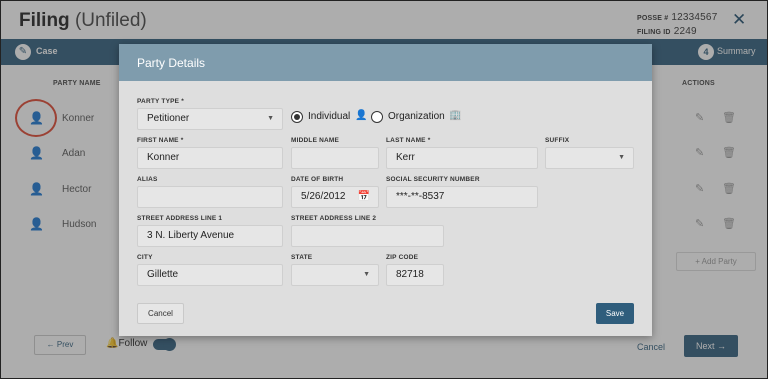 The width and height of the screenshot is (768, 379). What do you see at coordinates (361, 115) in the screenshot?
I see `person-icon: 👤` at bounding box center [361, 115].